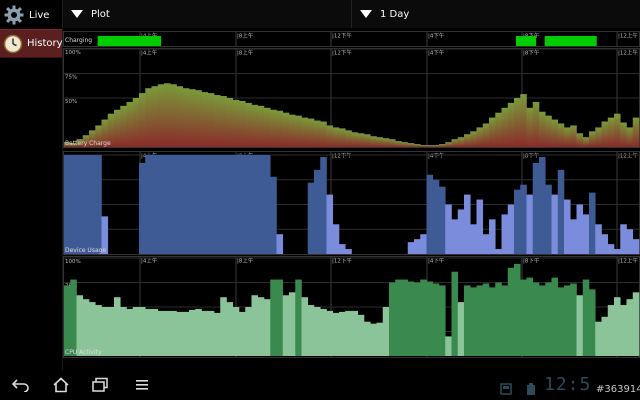  What do you see at coordinates (618, 389) in the screenshot?
I see `watermark-text: #363914` at bounding box center [618, 389].